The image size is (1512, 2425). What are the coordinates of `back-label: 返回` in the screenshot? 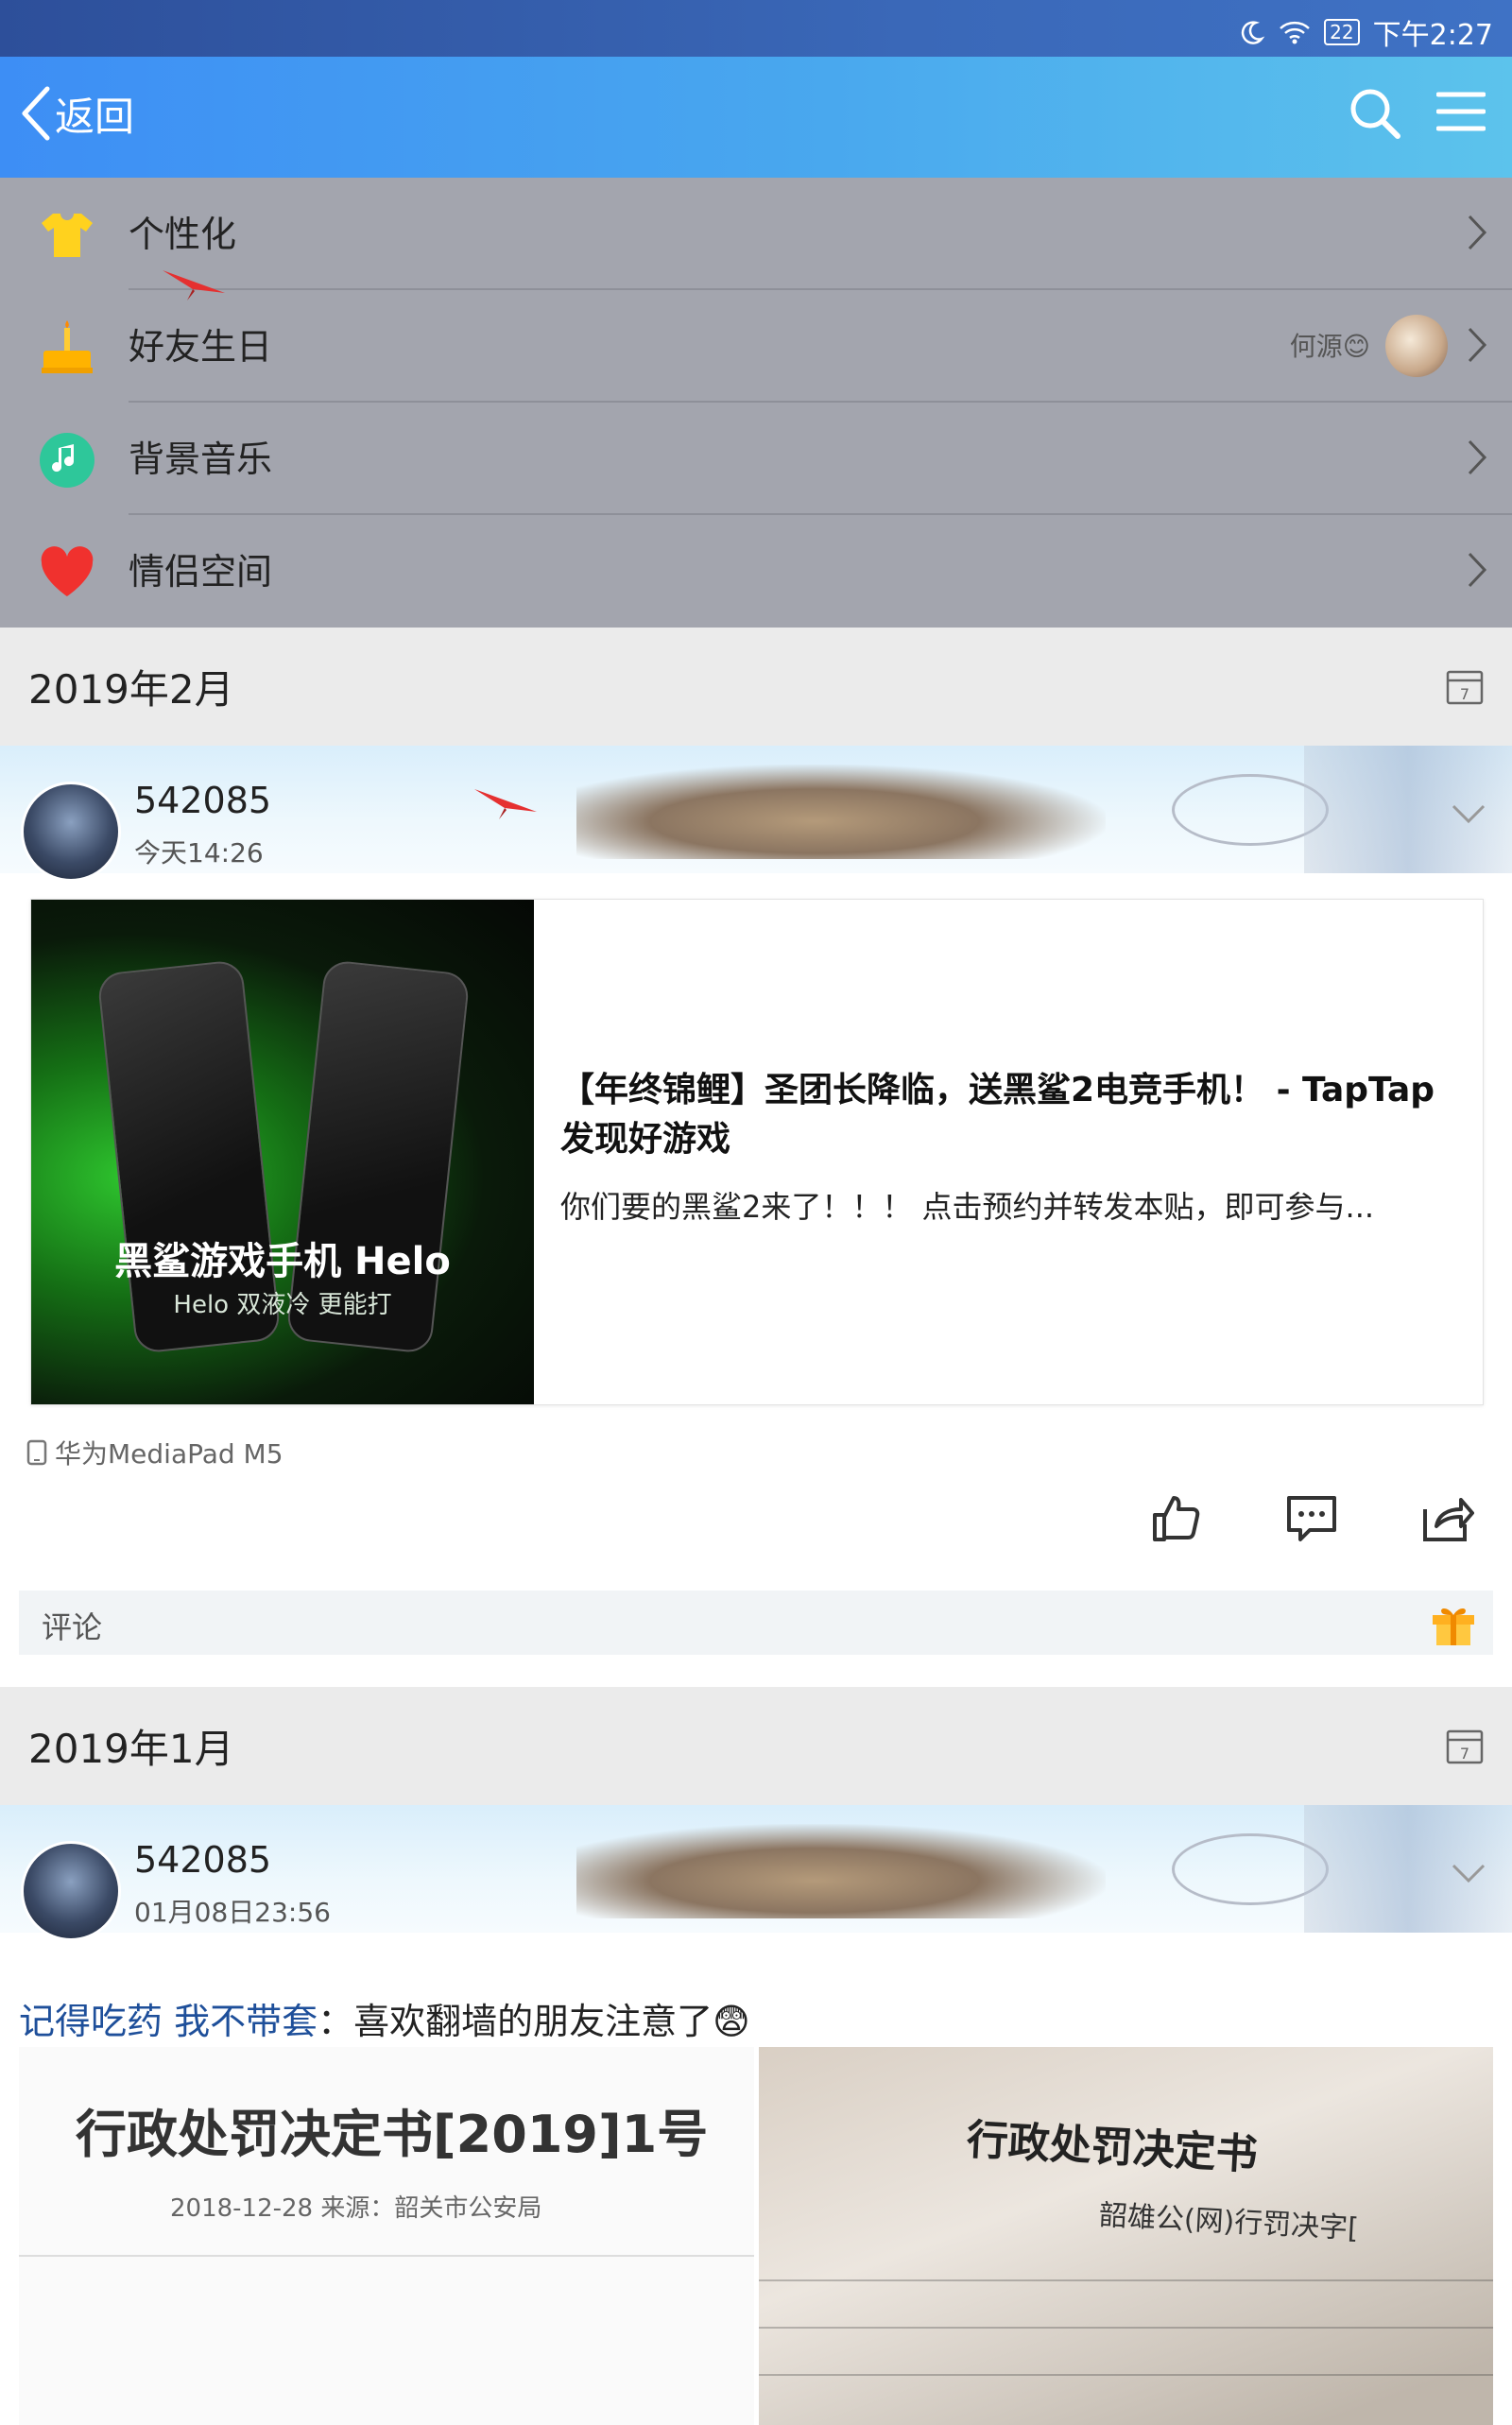 It's located at (95, 117).